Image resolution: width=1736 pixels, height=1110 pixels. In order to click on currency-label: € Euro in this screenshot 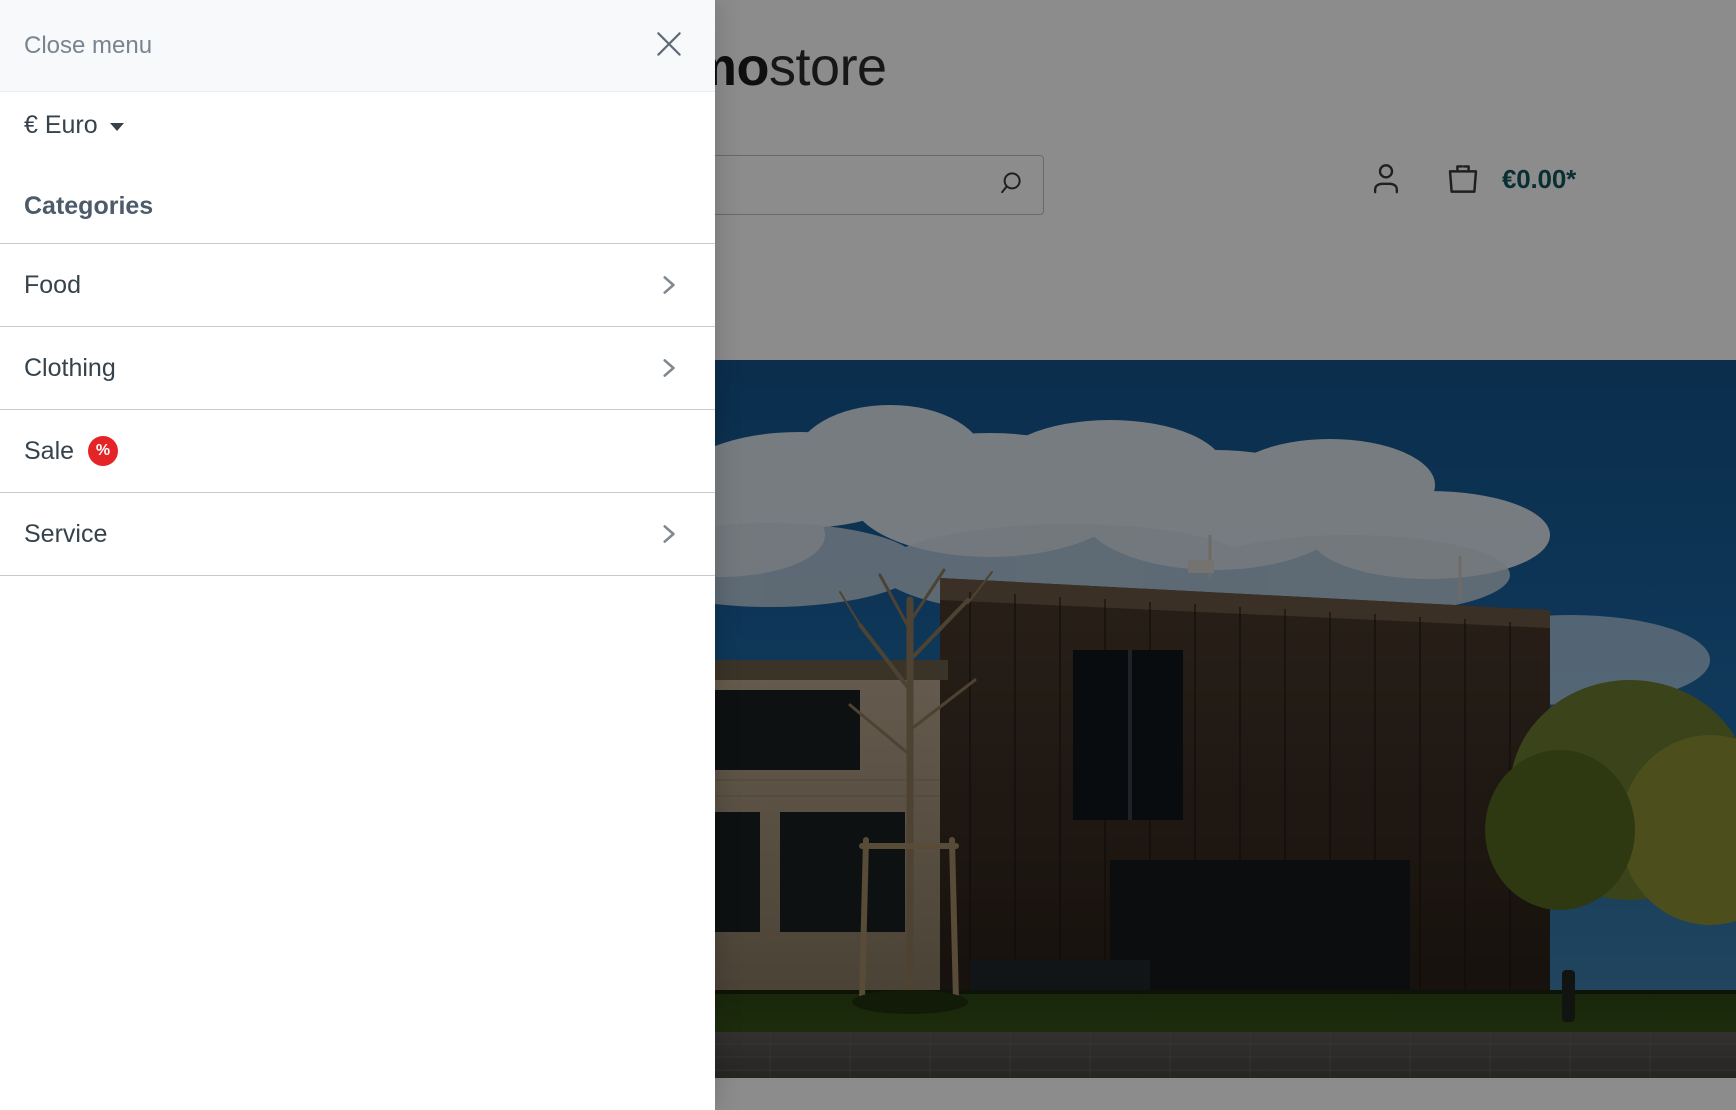, I will do `click(61, 124)`.